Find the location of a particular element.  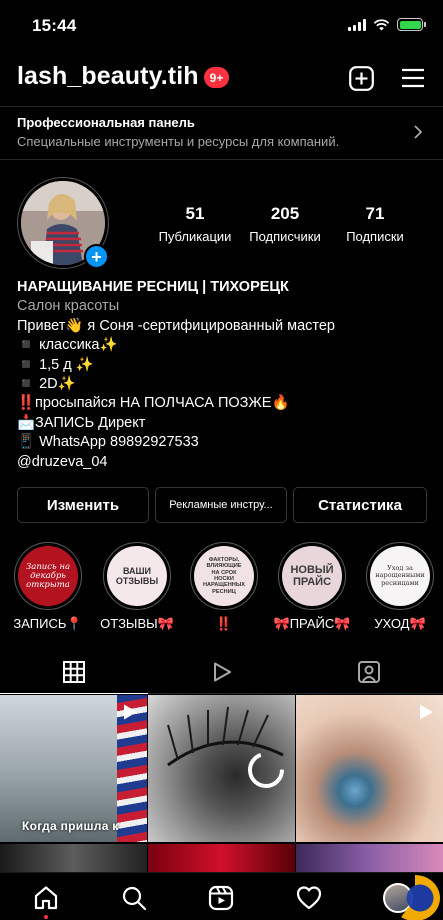

bio-mention-link: @druzeva_04 is located at coordinates (222, 462).